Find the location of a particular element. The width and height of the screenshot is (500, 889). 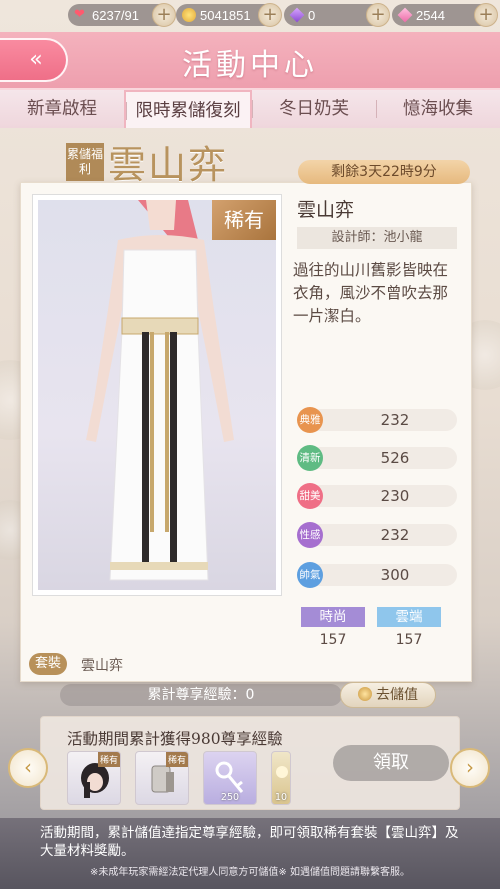

stat-row-cool: 帥氣 300 is located at coordinates (377, 575).